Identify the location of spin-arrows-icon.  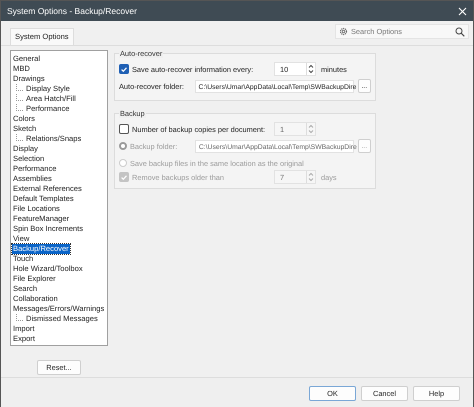
(310, 69).